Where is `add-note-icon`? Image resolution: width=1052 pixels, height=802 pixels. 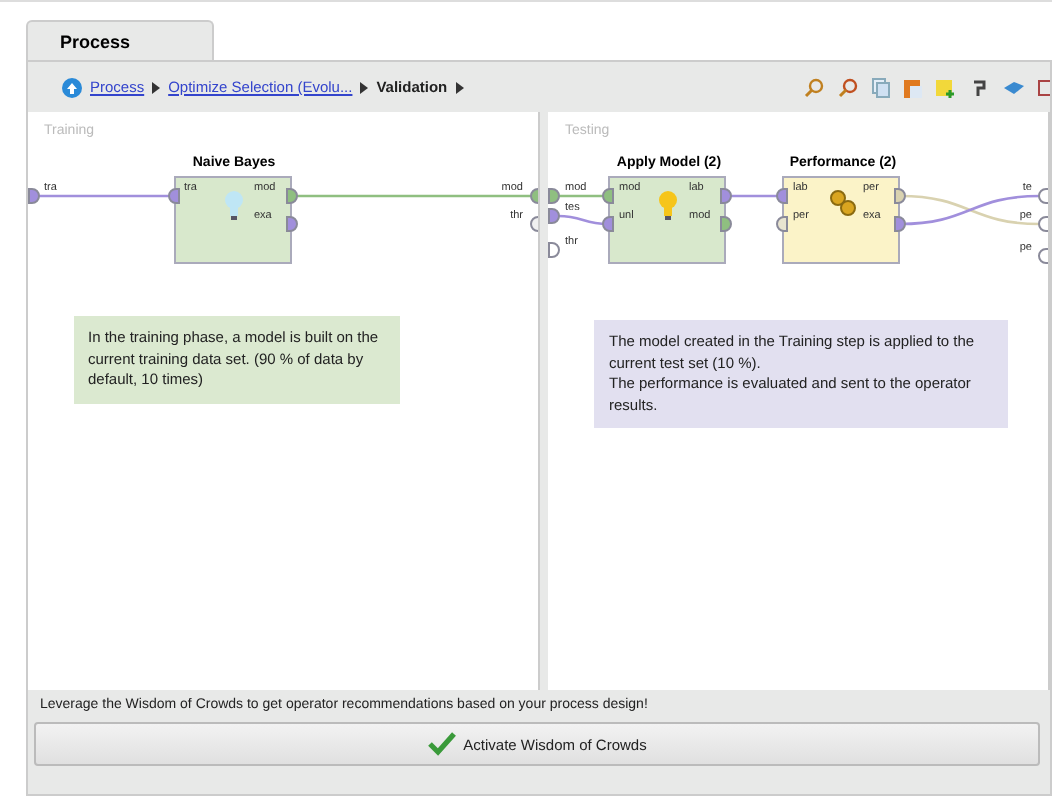 add-note-icon is located at coordinates (946, 87).